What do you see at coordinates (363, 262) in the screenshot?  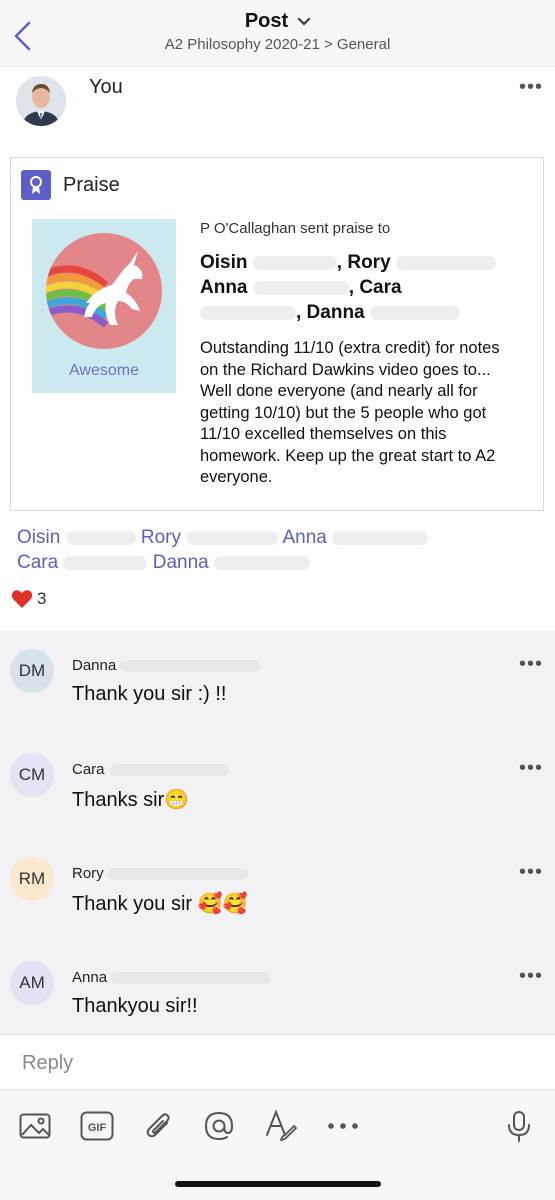 I see `recipient-name: , Rory` at bounding box center [363, 262].